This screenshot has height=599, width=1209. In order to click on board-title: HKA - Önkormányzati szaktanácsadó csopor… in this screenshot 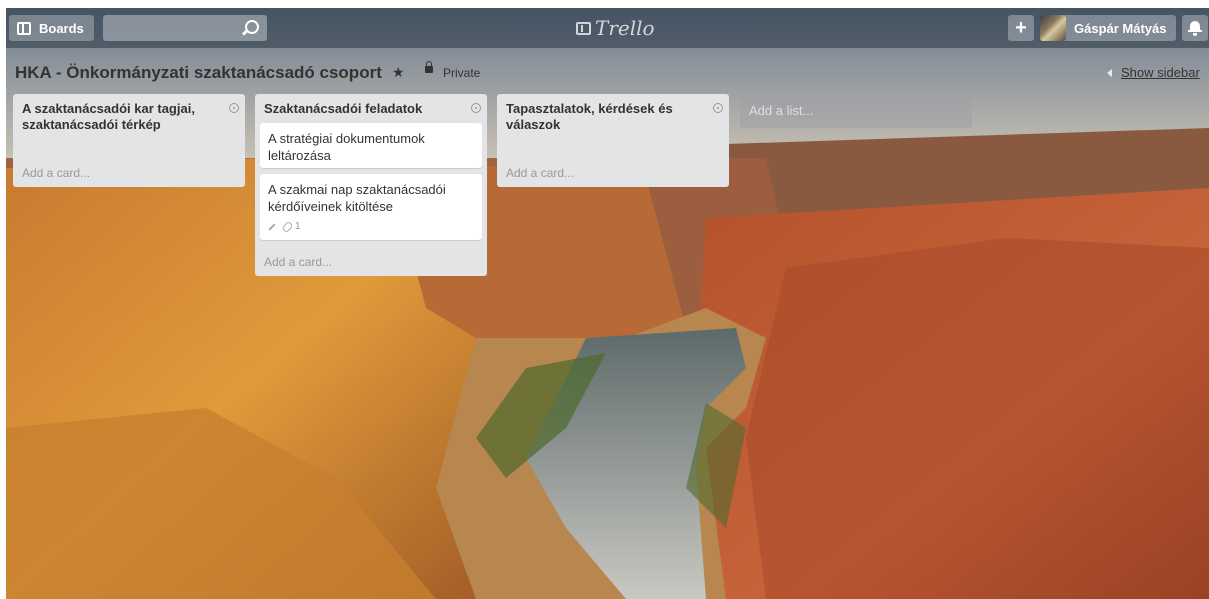, I will do `click(198, 73)`.